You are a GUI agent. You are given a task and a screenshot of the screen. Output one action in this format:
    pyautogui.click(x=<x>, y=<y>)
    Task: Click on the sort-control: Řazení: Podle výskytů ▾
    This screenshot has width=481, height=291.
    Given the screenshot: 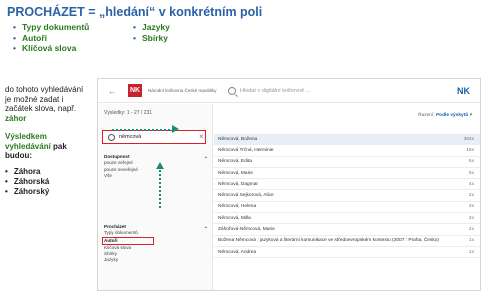 What is the action you would take?
    pyautogui.click(x=445, y=115)
    